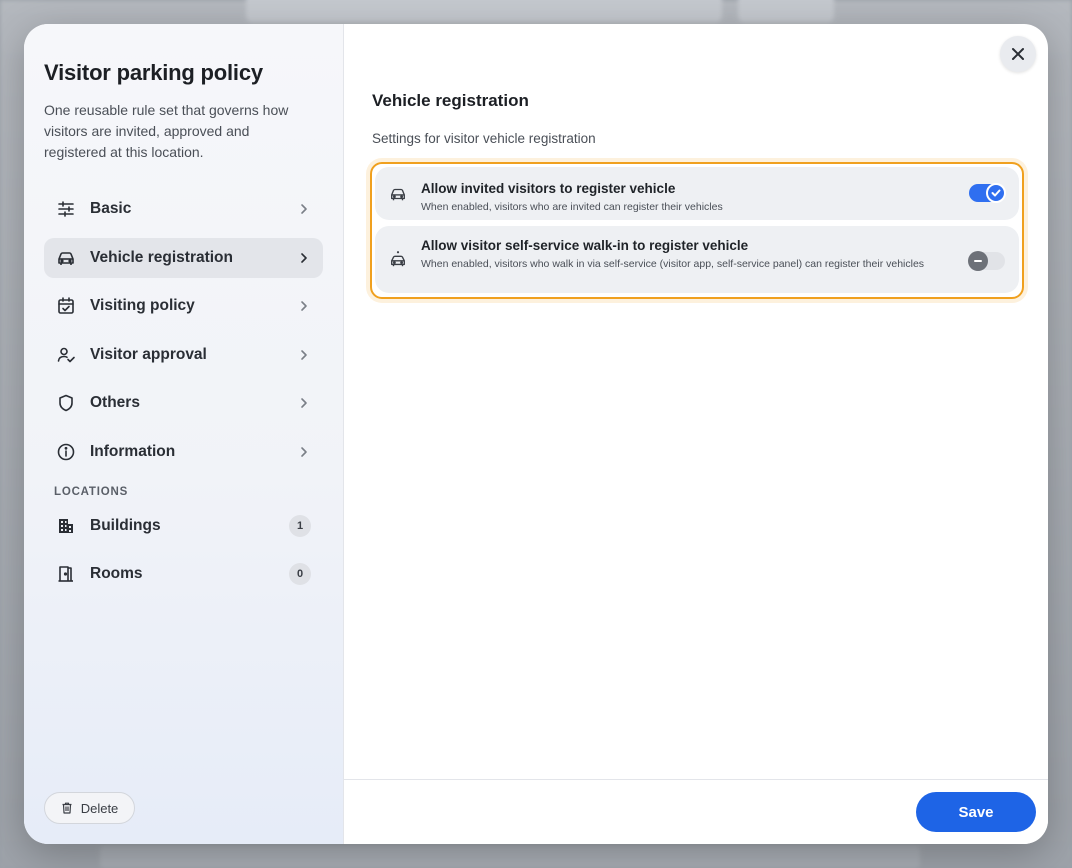 This screenshot has height=868, width=1072. I want to click on trash-icon, so click(67, 808).